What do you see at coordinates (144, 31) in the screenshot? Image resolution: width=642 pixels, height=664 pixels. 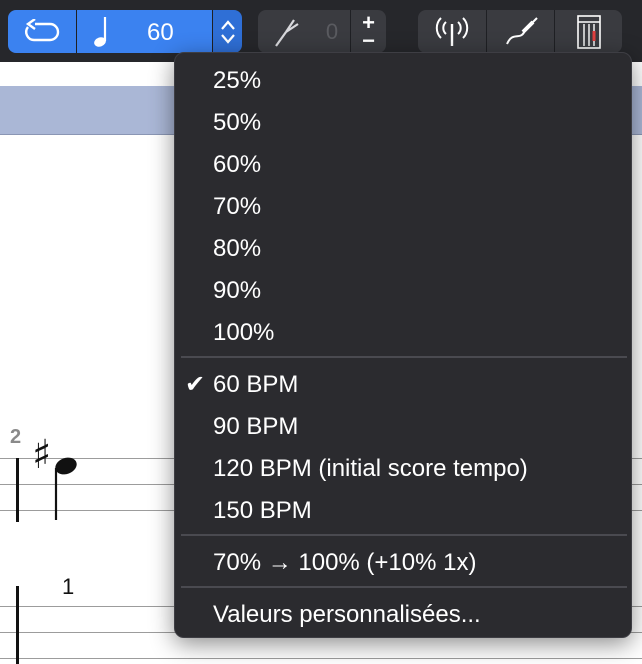 I see `tempo-field: 60` at bounding box center [144, 31].